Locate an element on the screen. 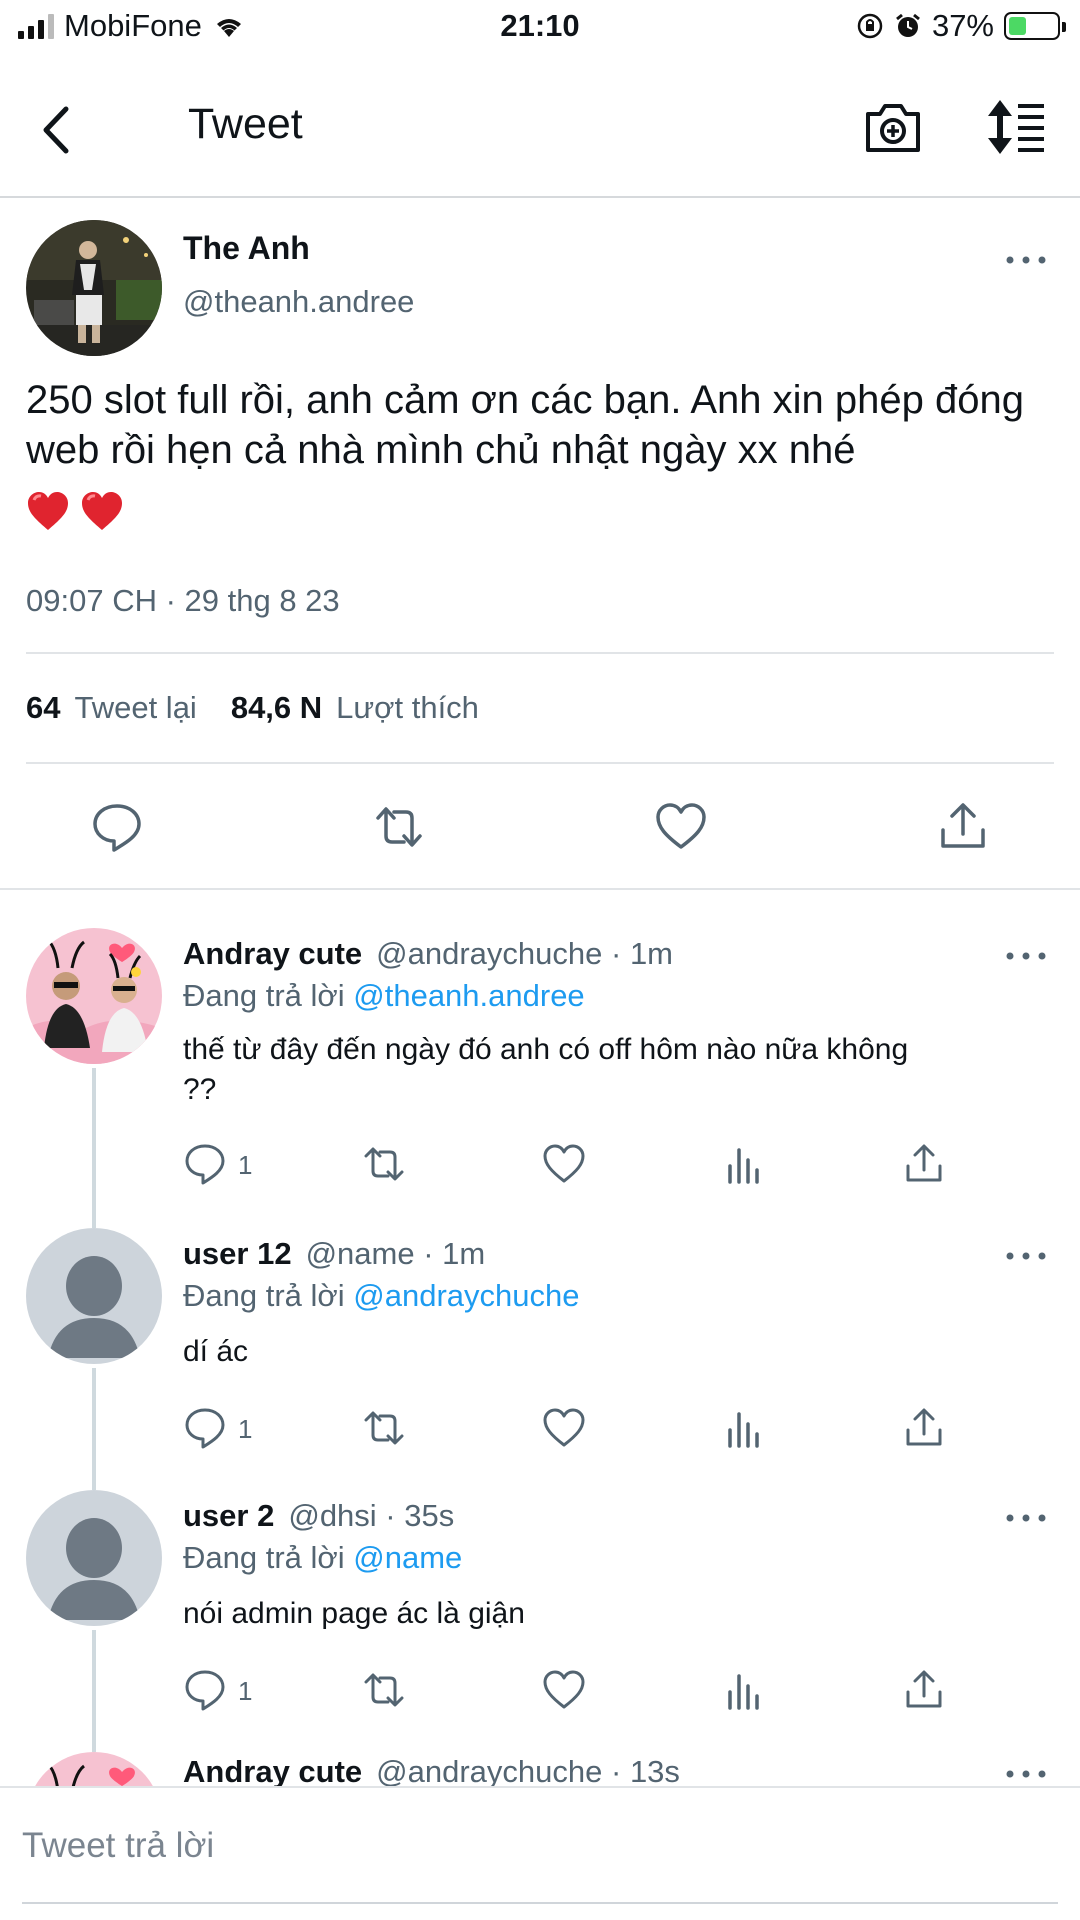 This screenshot has height=1920, width=1080. author-name: The Anh is located at coordinates (246, 248).